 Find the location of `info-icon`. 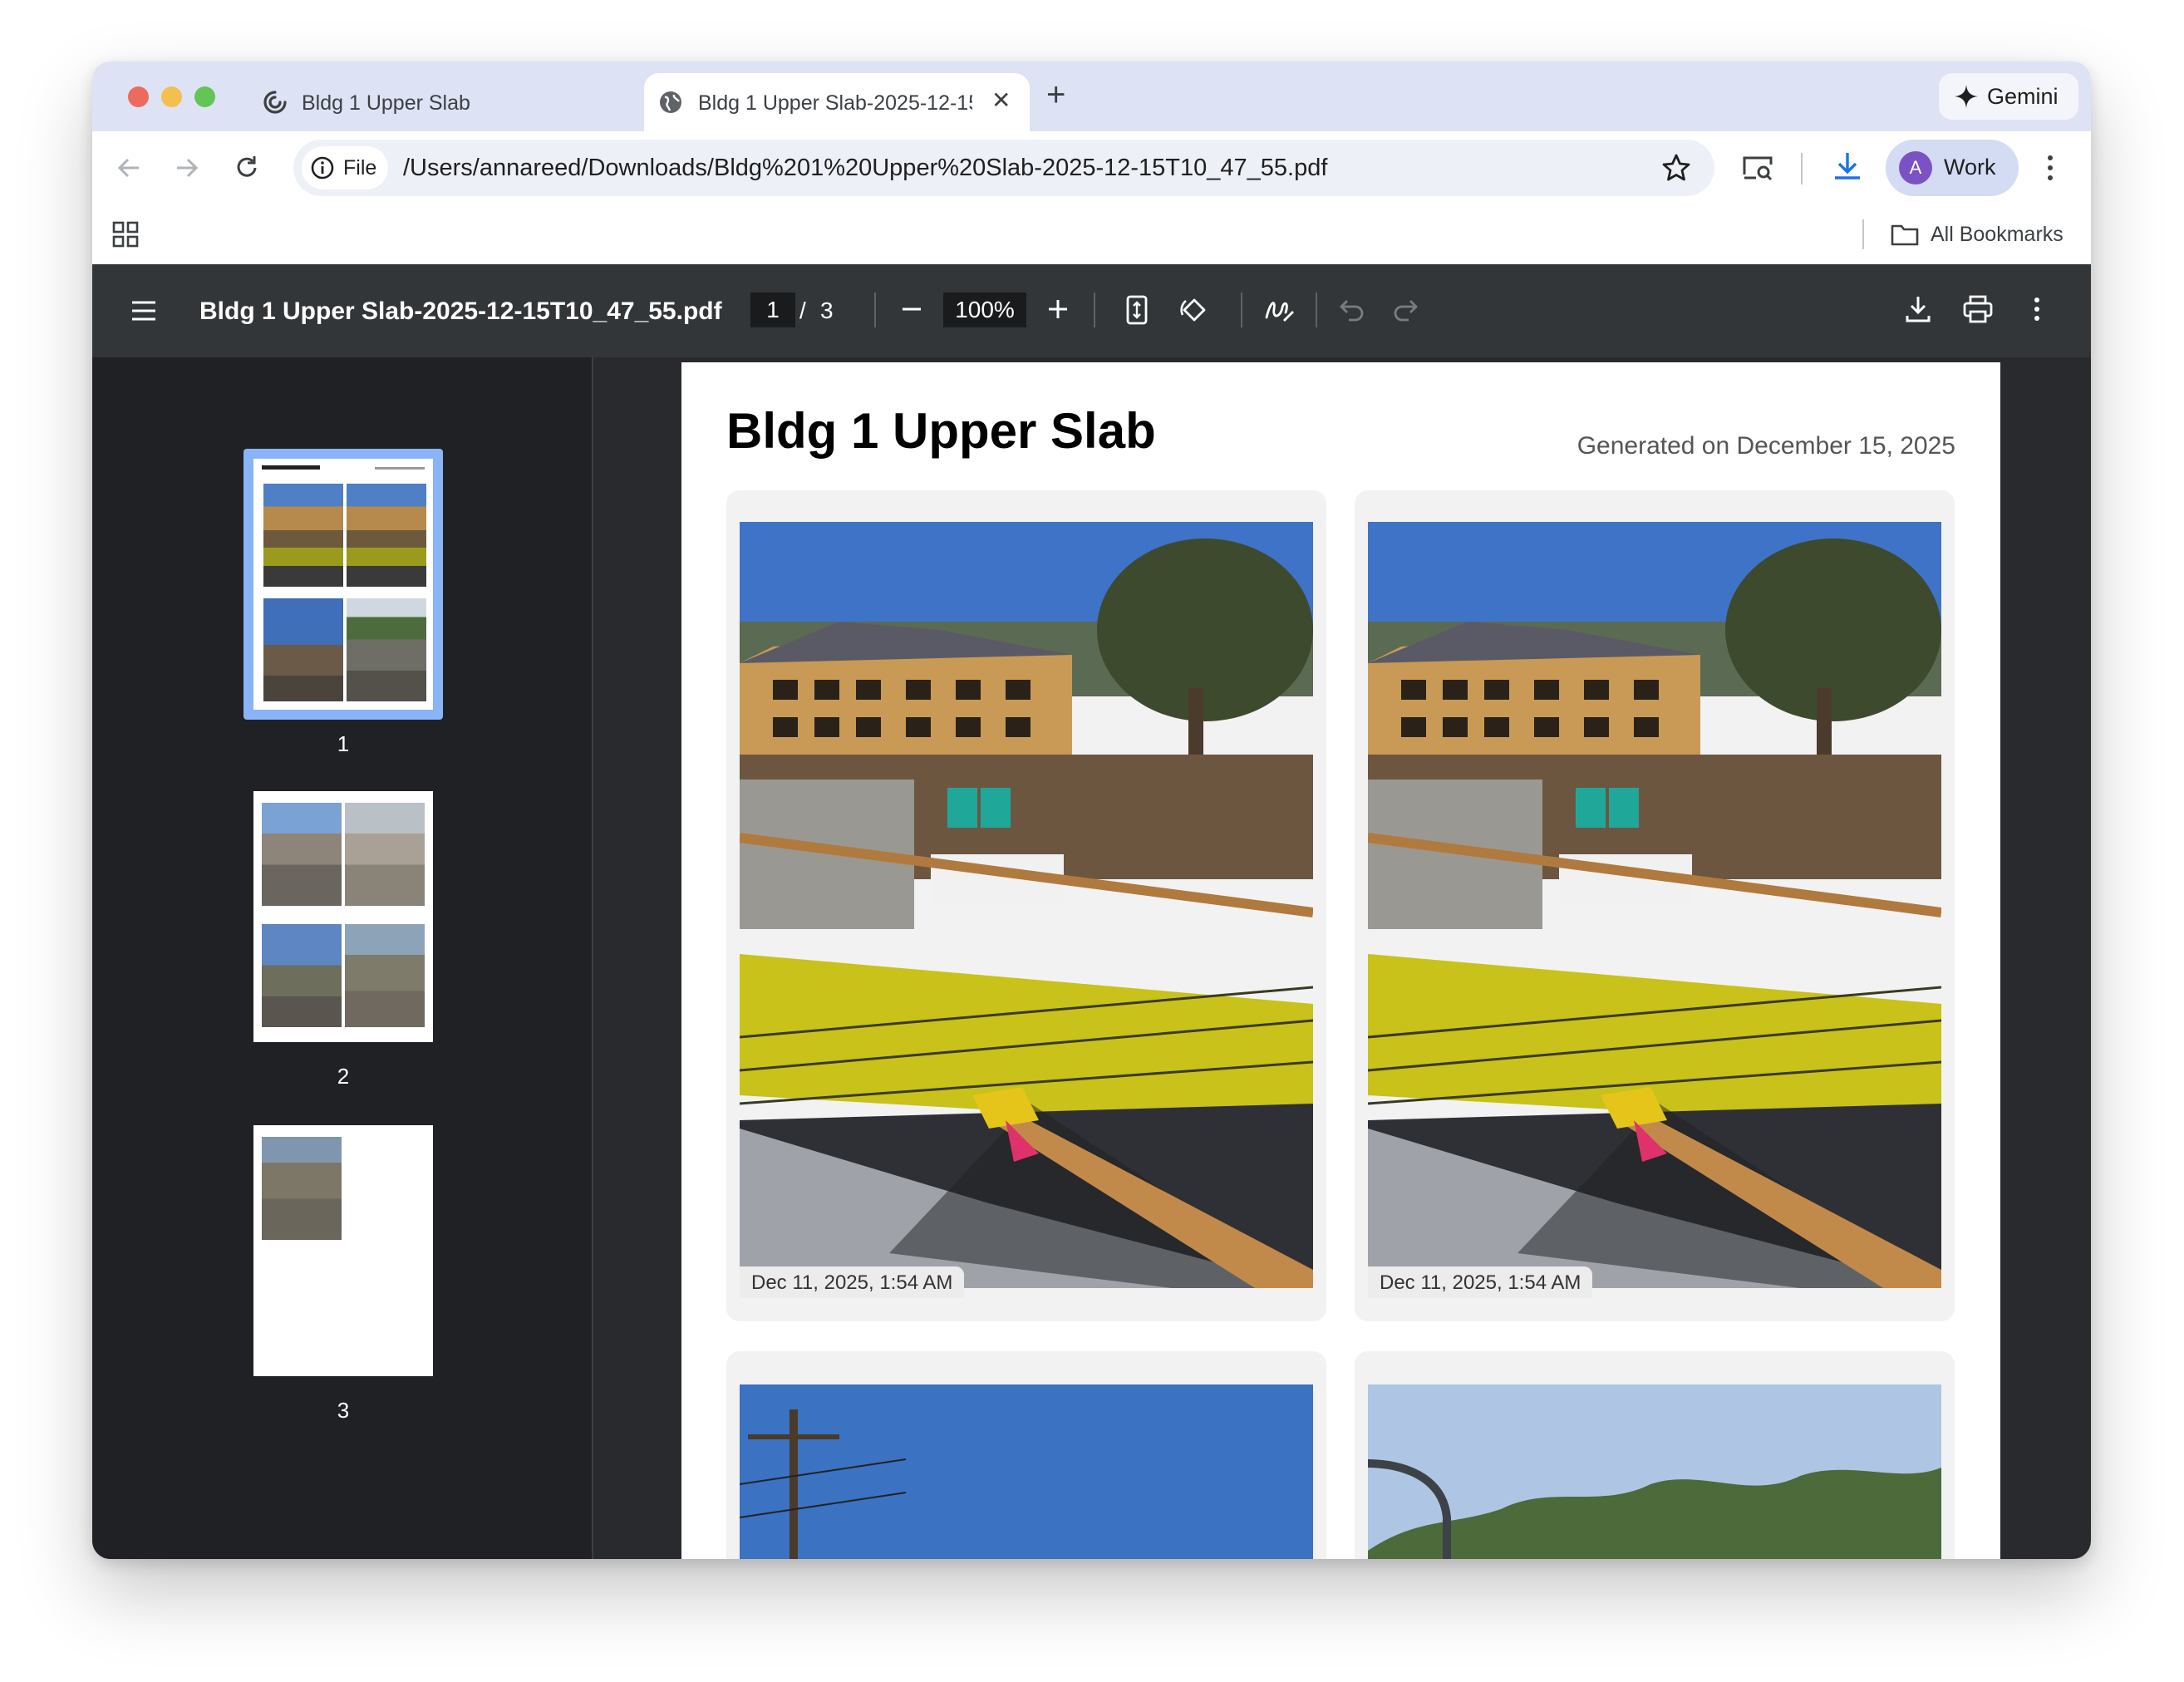

info-icon is located at coordinates (322, 167).